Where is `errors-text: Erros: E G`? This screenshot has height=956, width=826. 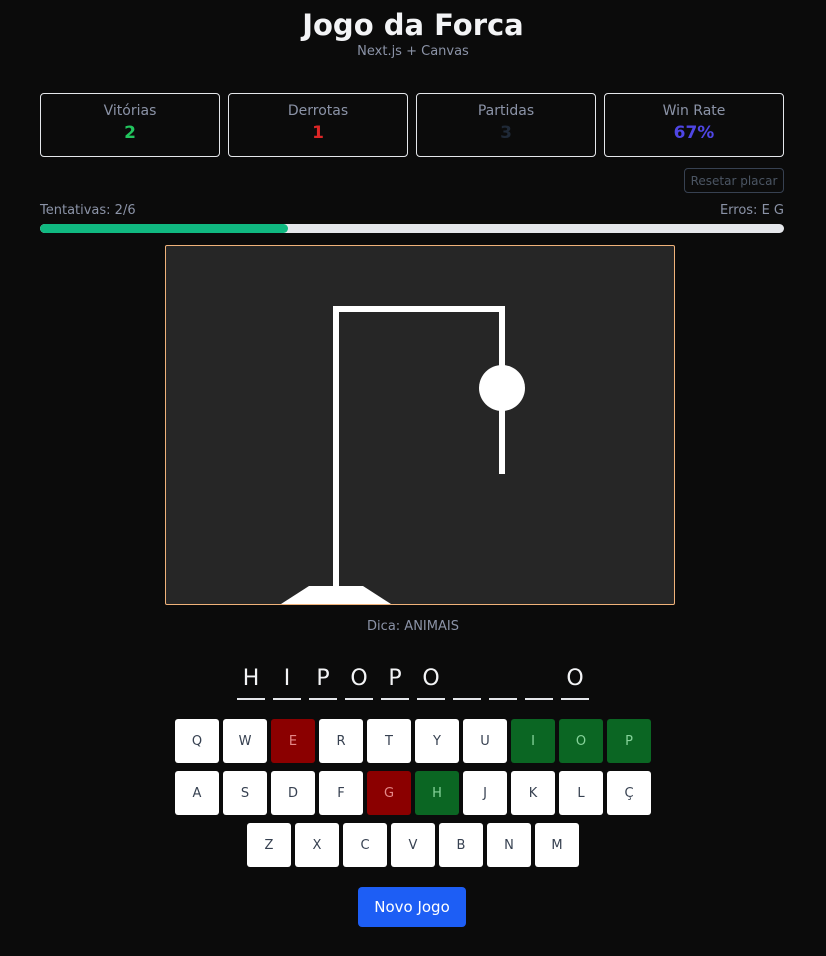 errors-text: Erros: E G is located at coordinates (751, 210).